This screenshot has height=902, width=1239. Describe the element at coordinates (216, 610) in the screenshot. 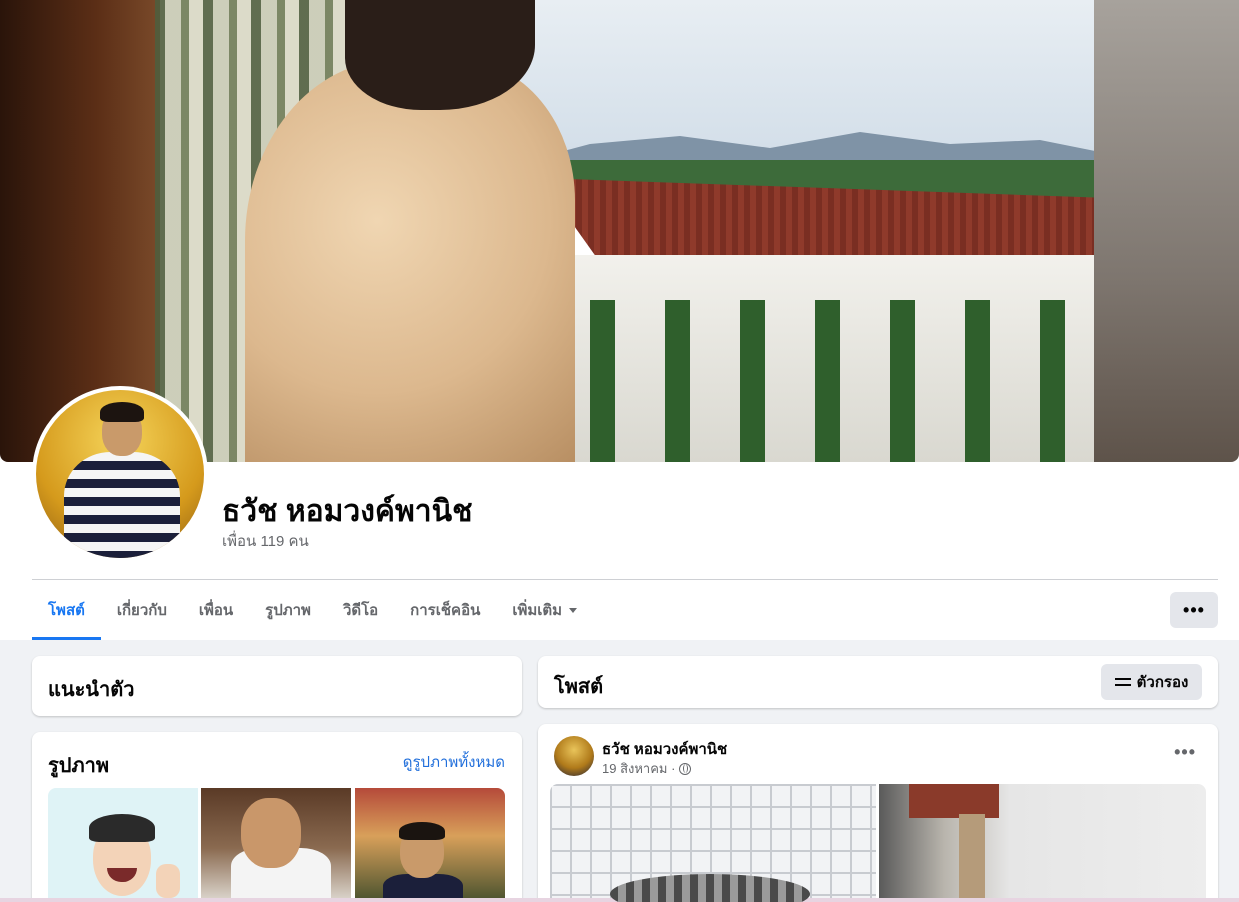

I see `tab-friends: เพื่อน` at that location.